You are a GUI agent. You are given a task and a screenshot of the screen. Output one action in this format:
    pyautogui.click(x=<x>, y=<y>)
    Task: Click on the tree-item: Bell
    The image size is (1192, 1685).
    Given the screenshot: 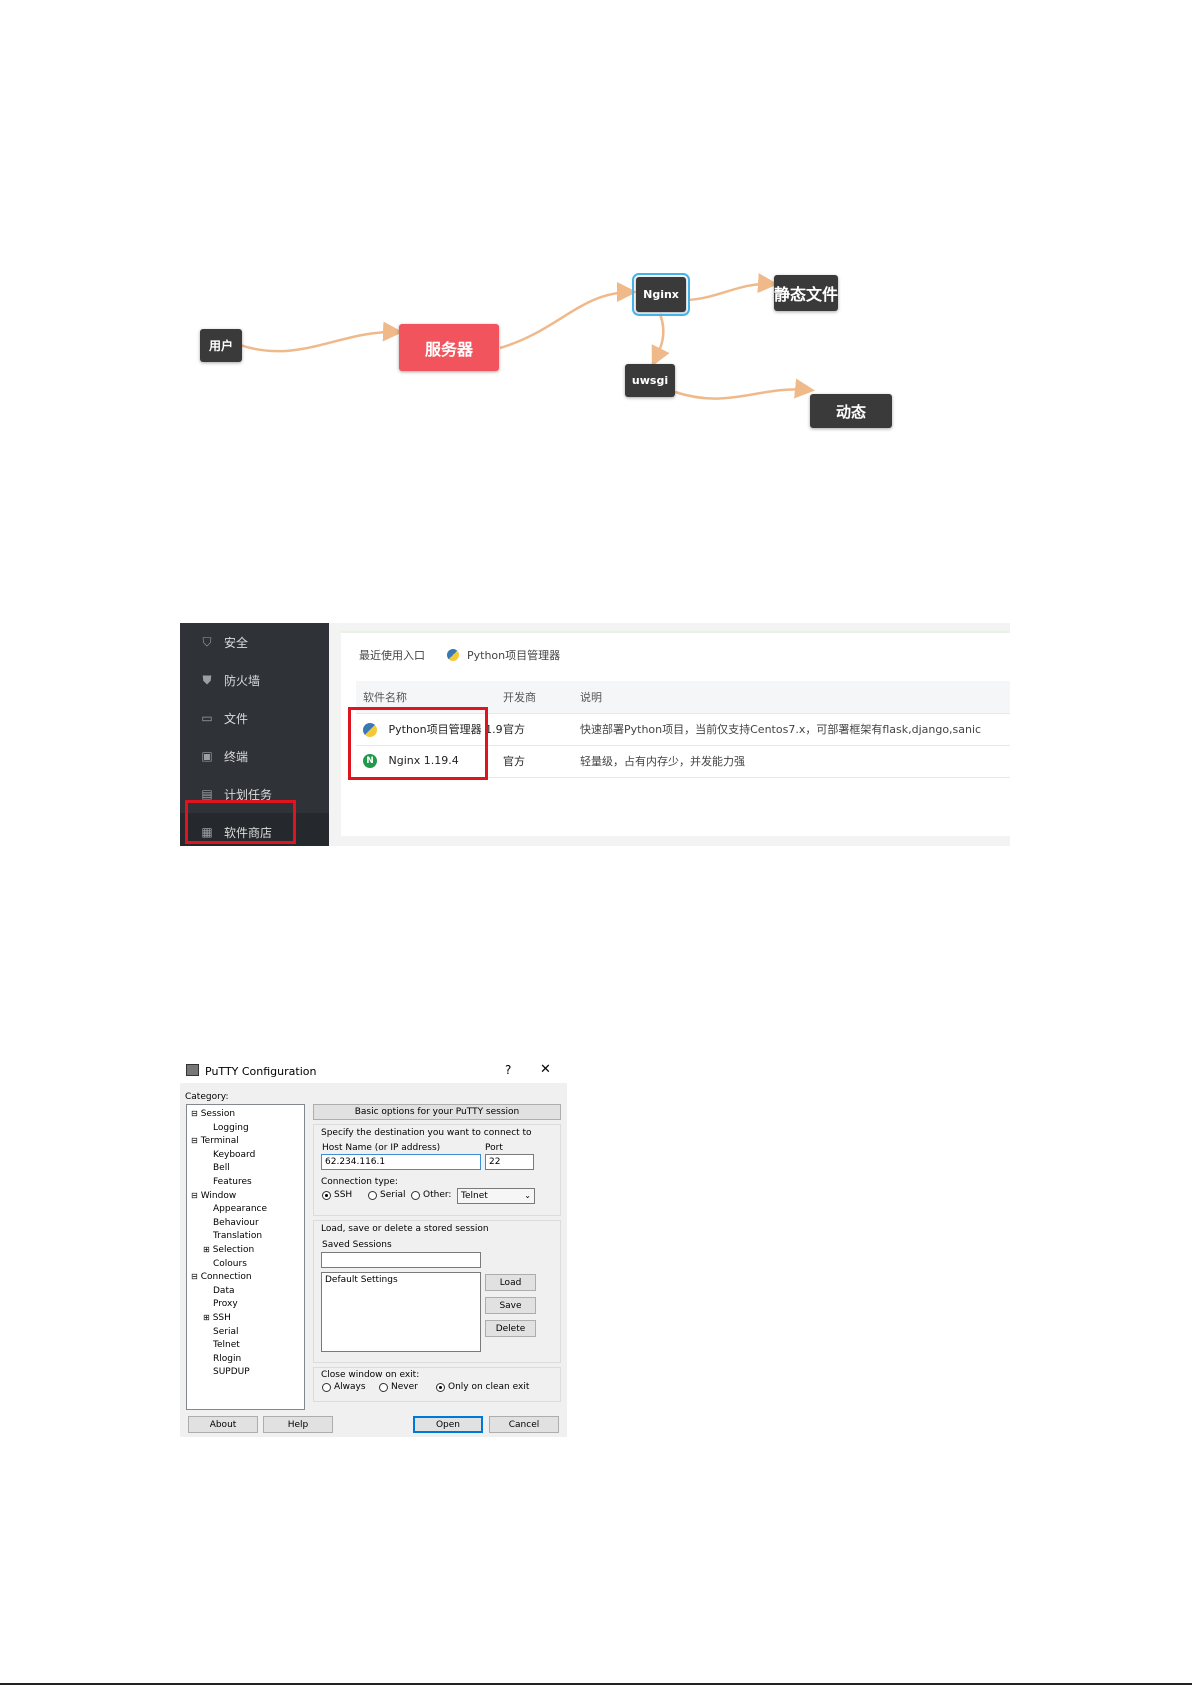 What is the action you would take?
    pyautogui.click(x=221, y=1168)
    